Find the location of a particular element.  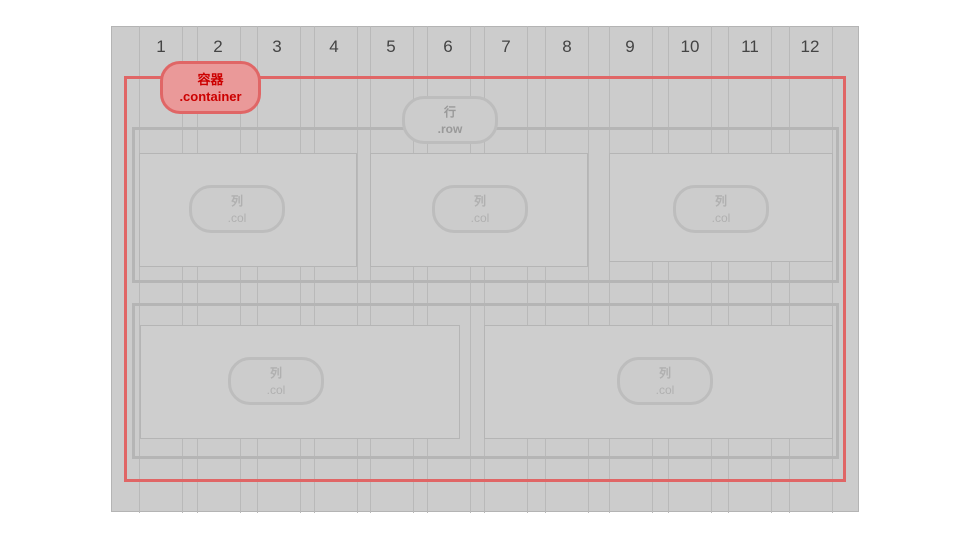

container-label-cn: 容器 is located at coordinates (210, 79).